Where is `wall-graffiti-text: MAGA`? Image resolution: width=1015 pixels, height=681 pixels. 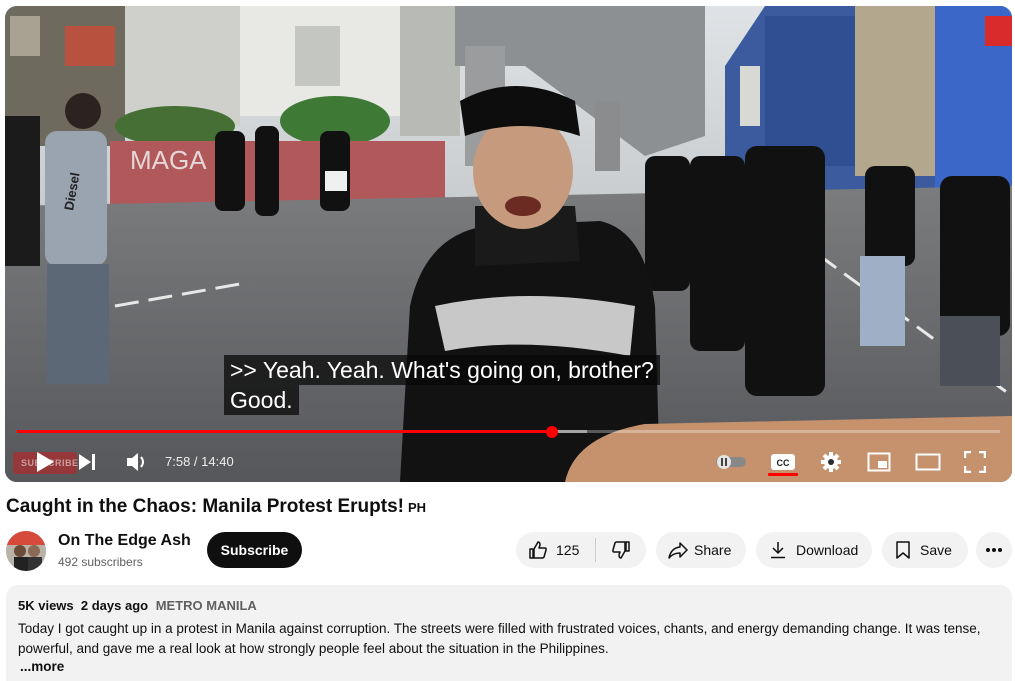 wall-graffiti-text: MAGA is located at coordinates (168, 160).